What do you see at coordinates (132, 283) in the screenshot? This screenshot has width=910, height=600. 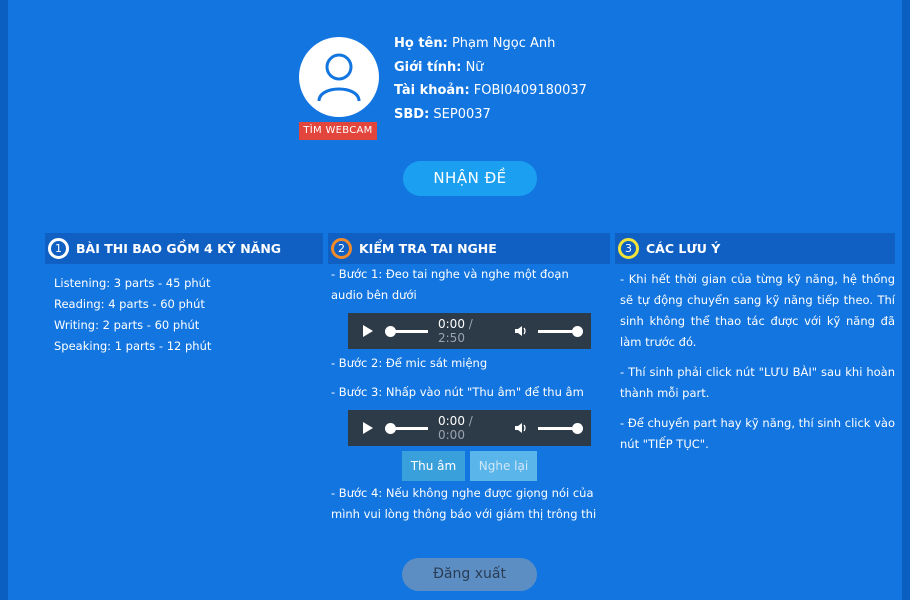 I see `skill-item: Listening: 3 parts - 45 phút` at bounding box center [132, 283].